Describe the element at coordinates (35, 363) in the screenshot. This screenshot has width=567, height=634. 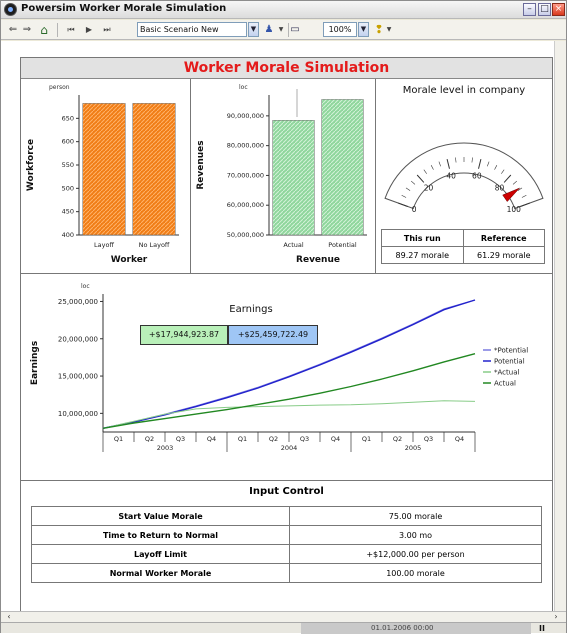
I see `earnings-y-axis-title: Earnings` at that location.